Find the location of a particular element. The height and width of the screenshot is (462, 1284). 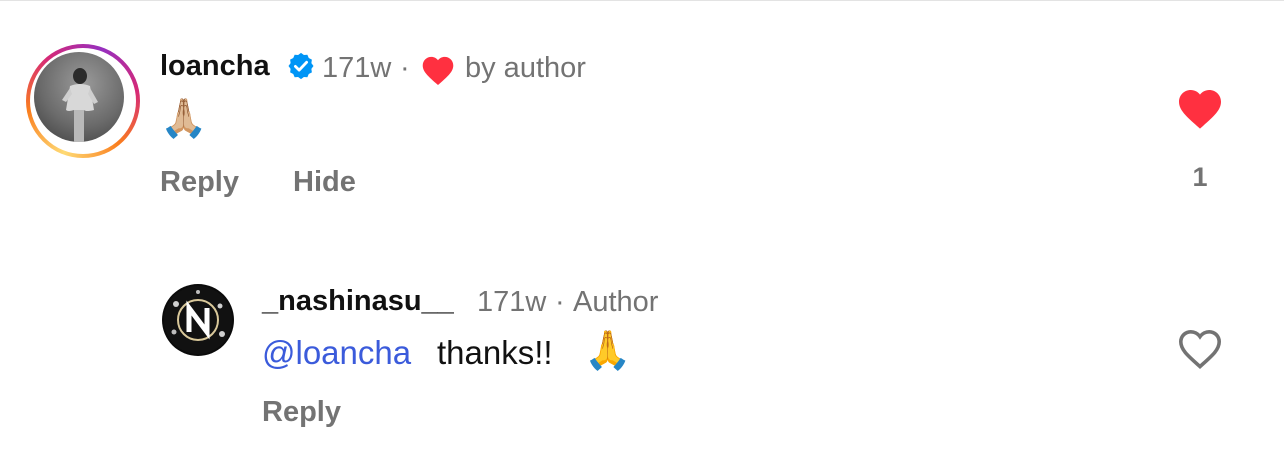

avatar-story-ring is located at coordinates (83, 101).